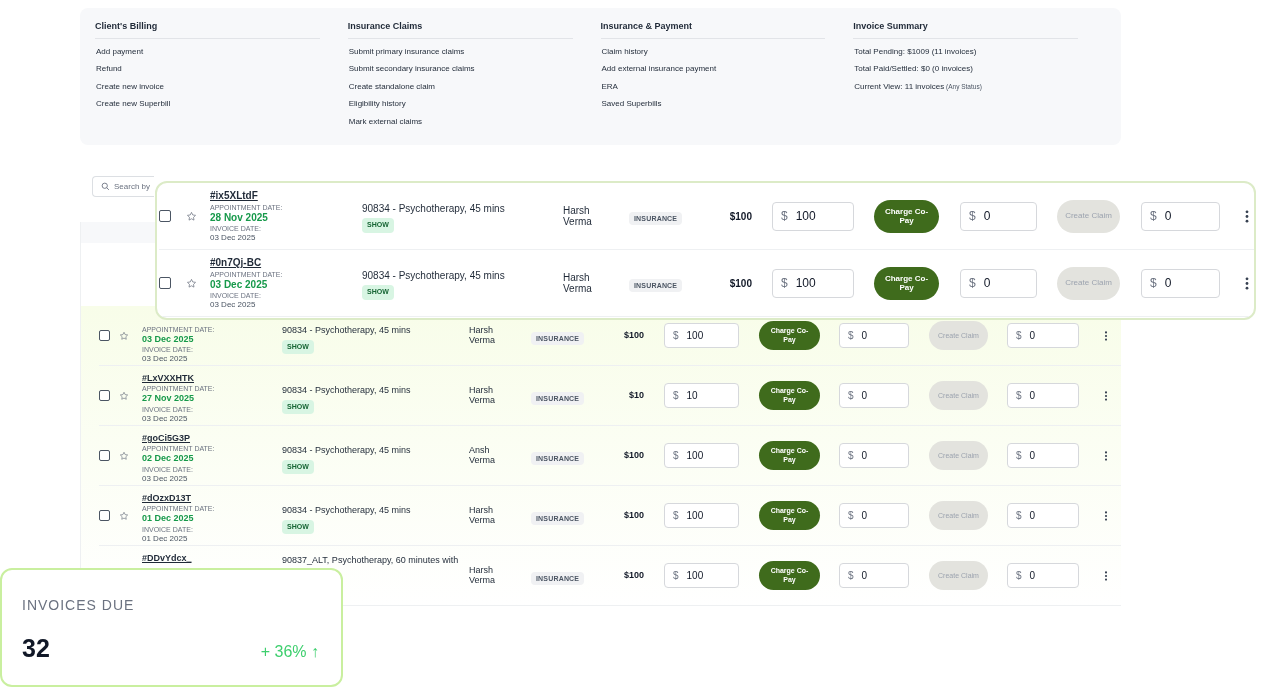 The width and height of the screenshot is (1281, 687). What do you see at coordinates (105, 186) in the screenshot?
I see `search-icon` at bounding box center [105, 186].